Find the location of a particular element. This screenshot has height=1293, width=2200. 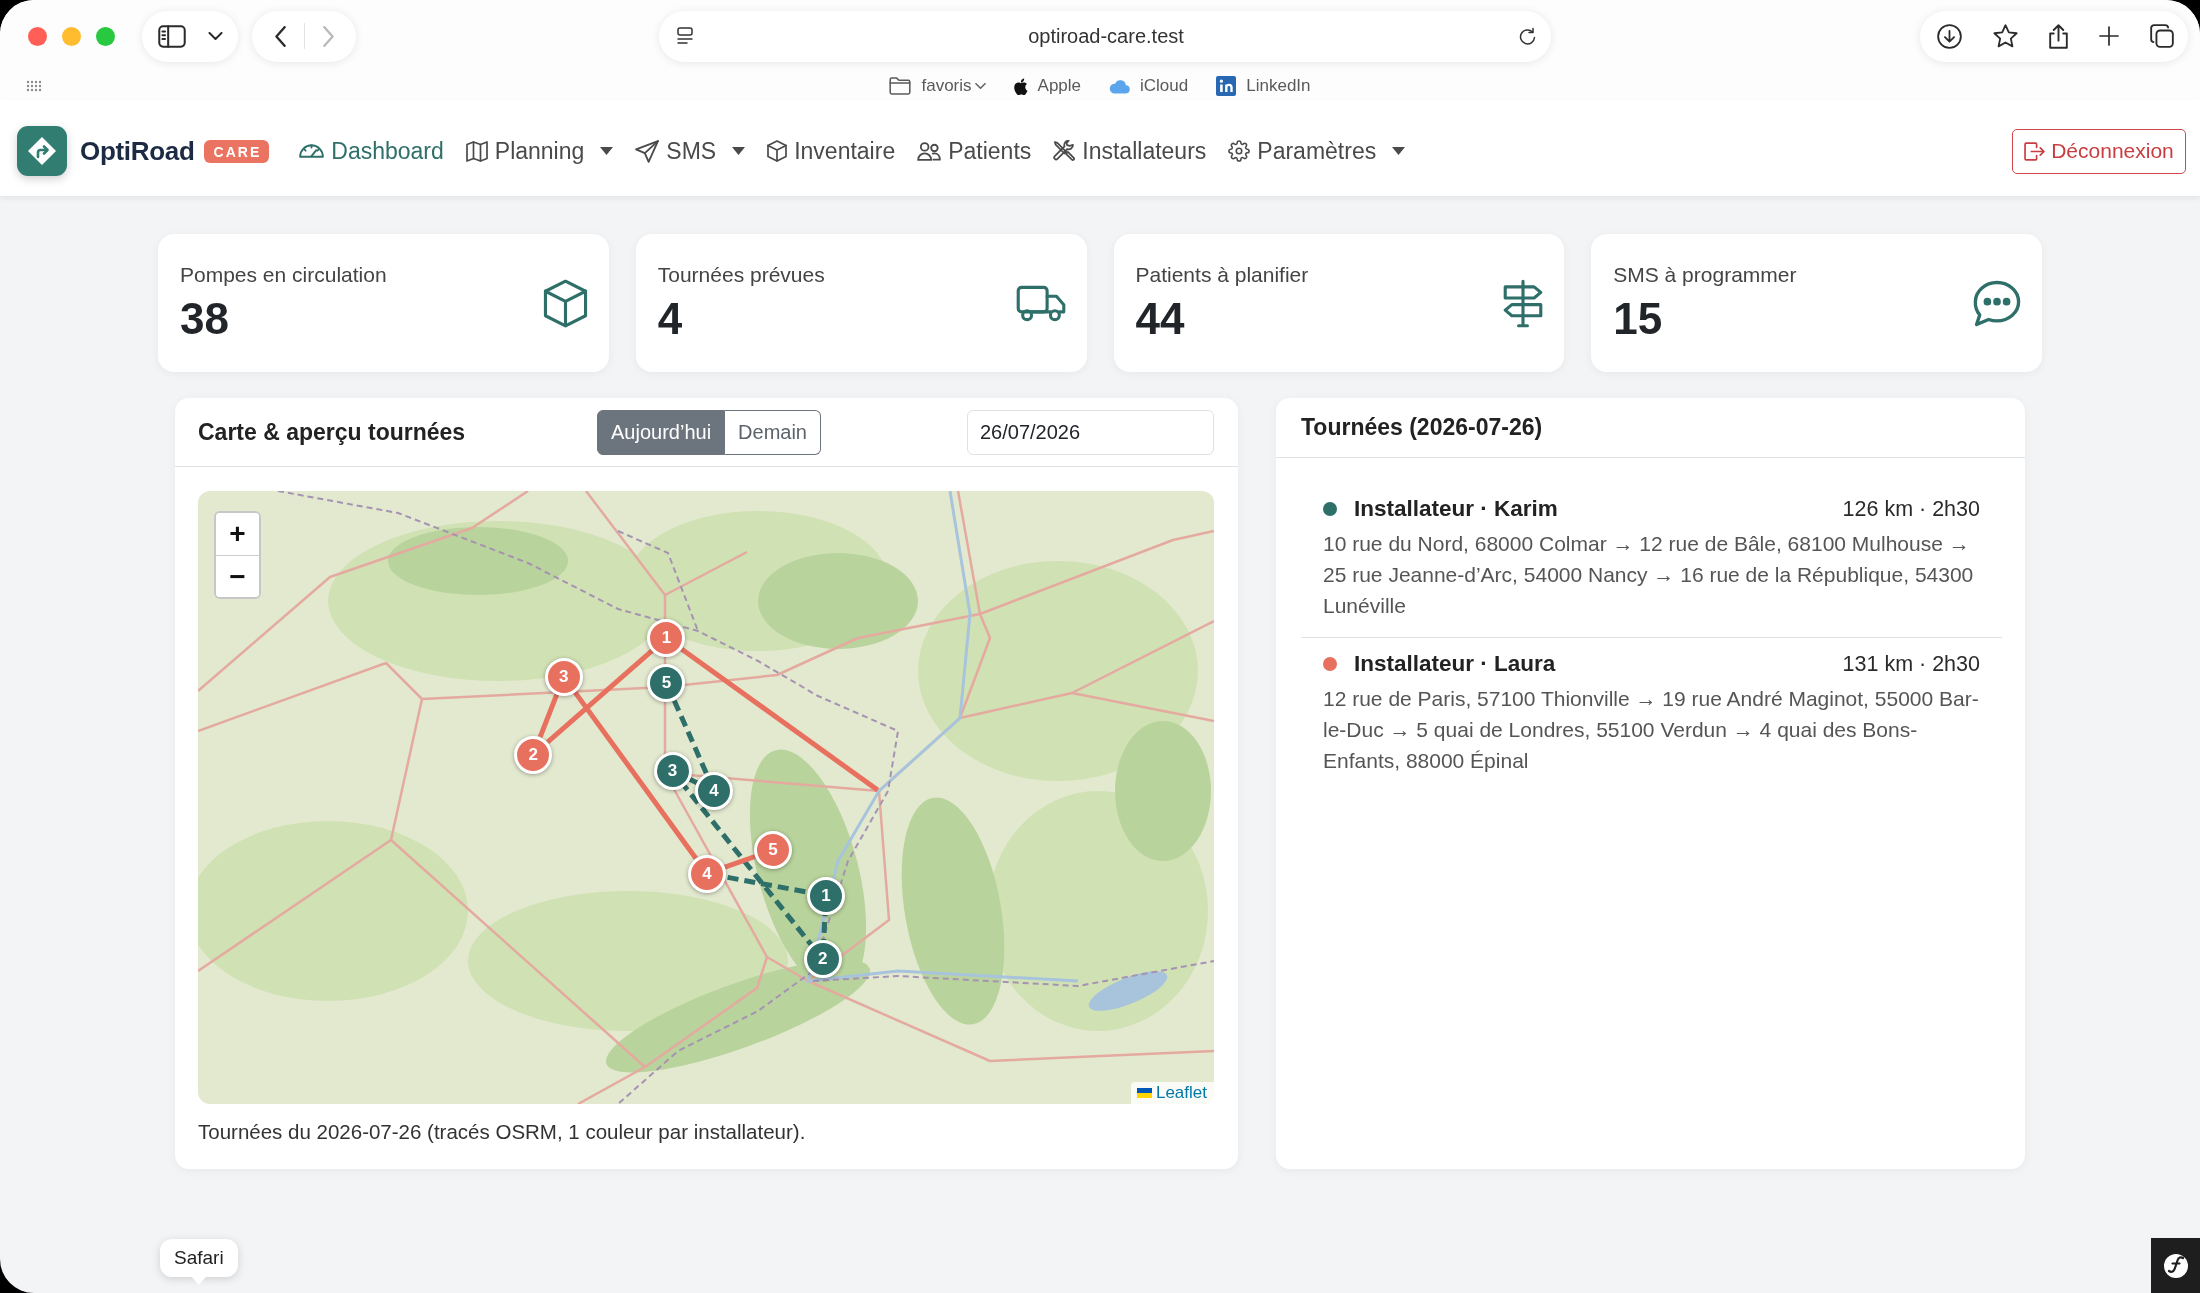

download-icon is located at coordinates (1949, 36).